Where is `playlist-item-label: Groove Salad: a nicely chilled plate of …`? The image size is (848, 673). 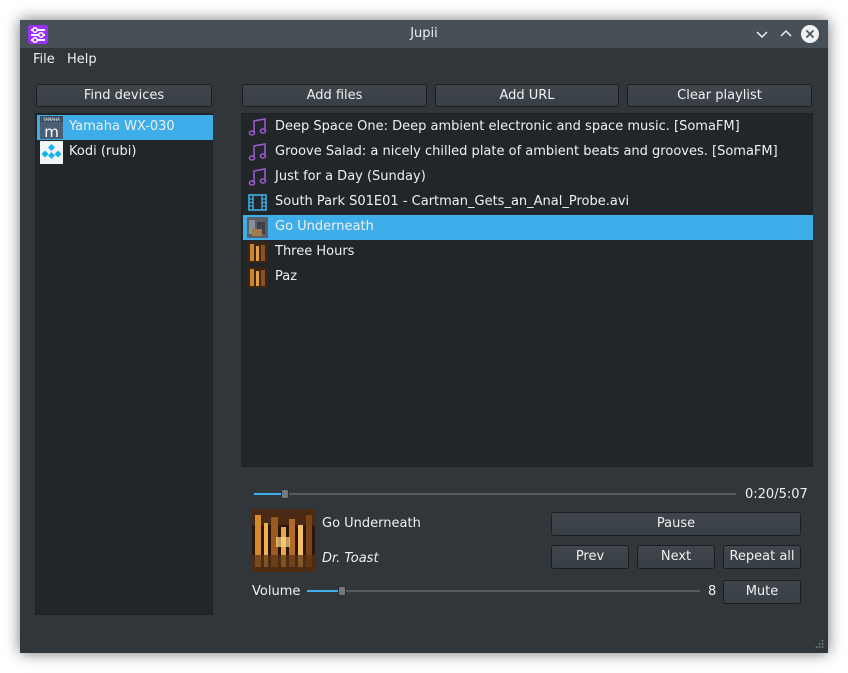
playlist-item-label: Groove Salad: a nicely chilled plate of … is located at coordinates (526, 151).